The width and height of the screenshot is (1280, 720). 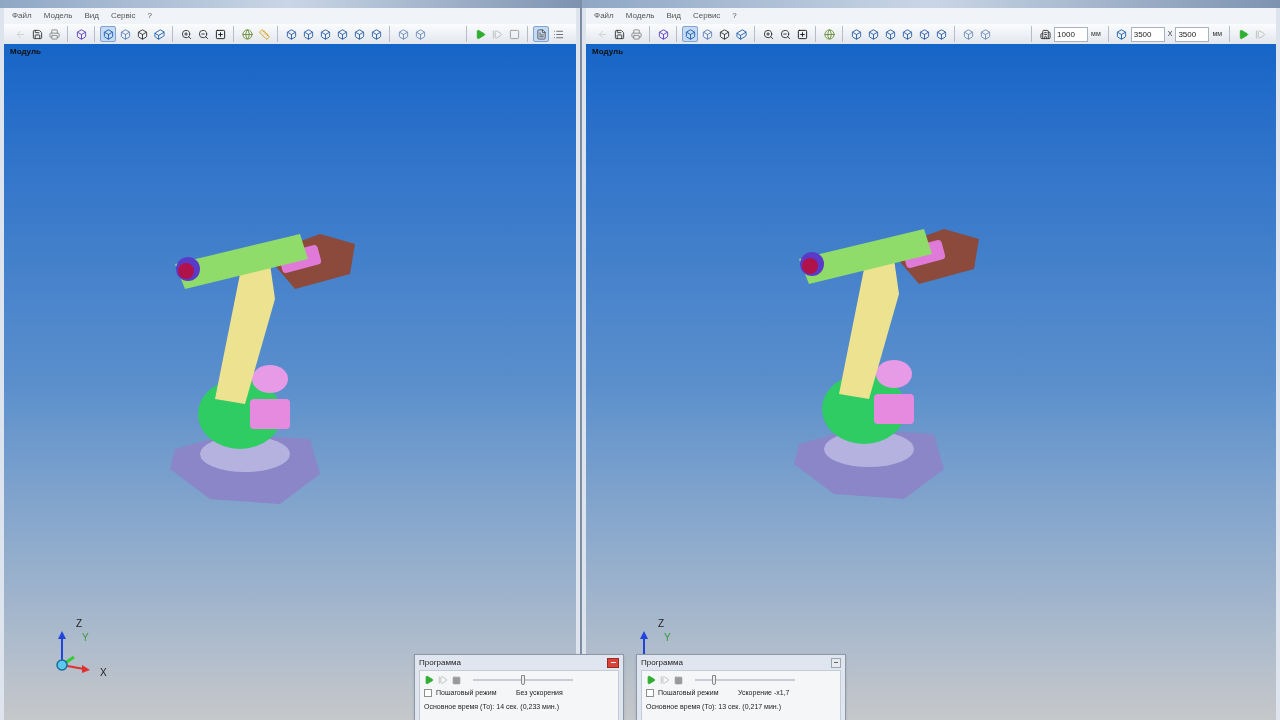 I want to click on document-icon, so click(x=541, y=34).